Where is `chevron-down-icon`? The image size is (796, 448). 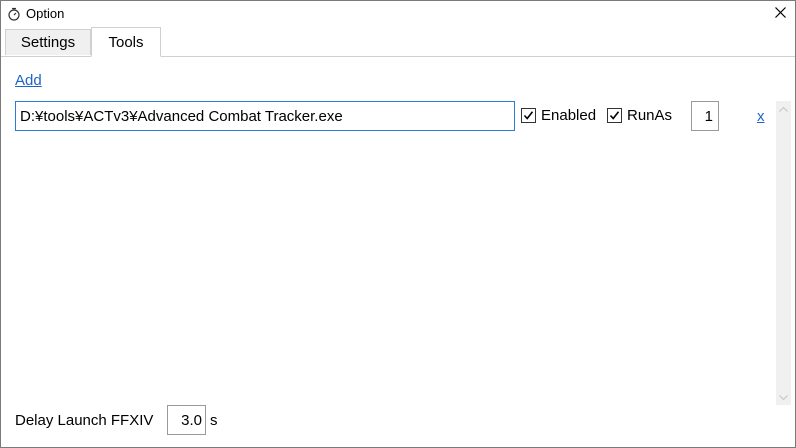
chevron-down-icon is located at coordinates (783, 397).